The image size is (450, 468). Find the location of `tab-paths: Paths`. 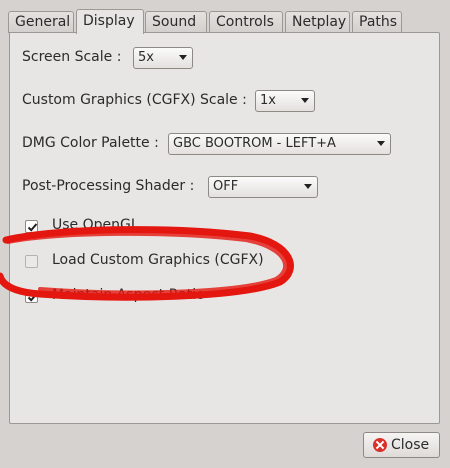

tab-paths: Paths is located at coordinates (377, 22).